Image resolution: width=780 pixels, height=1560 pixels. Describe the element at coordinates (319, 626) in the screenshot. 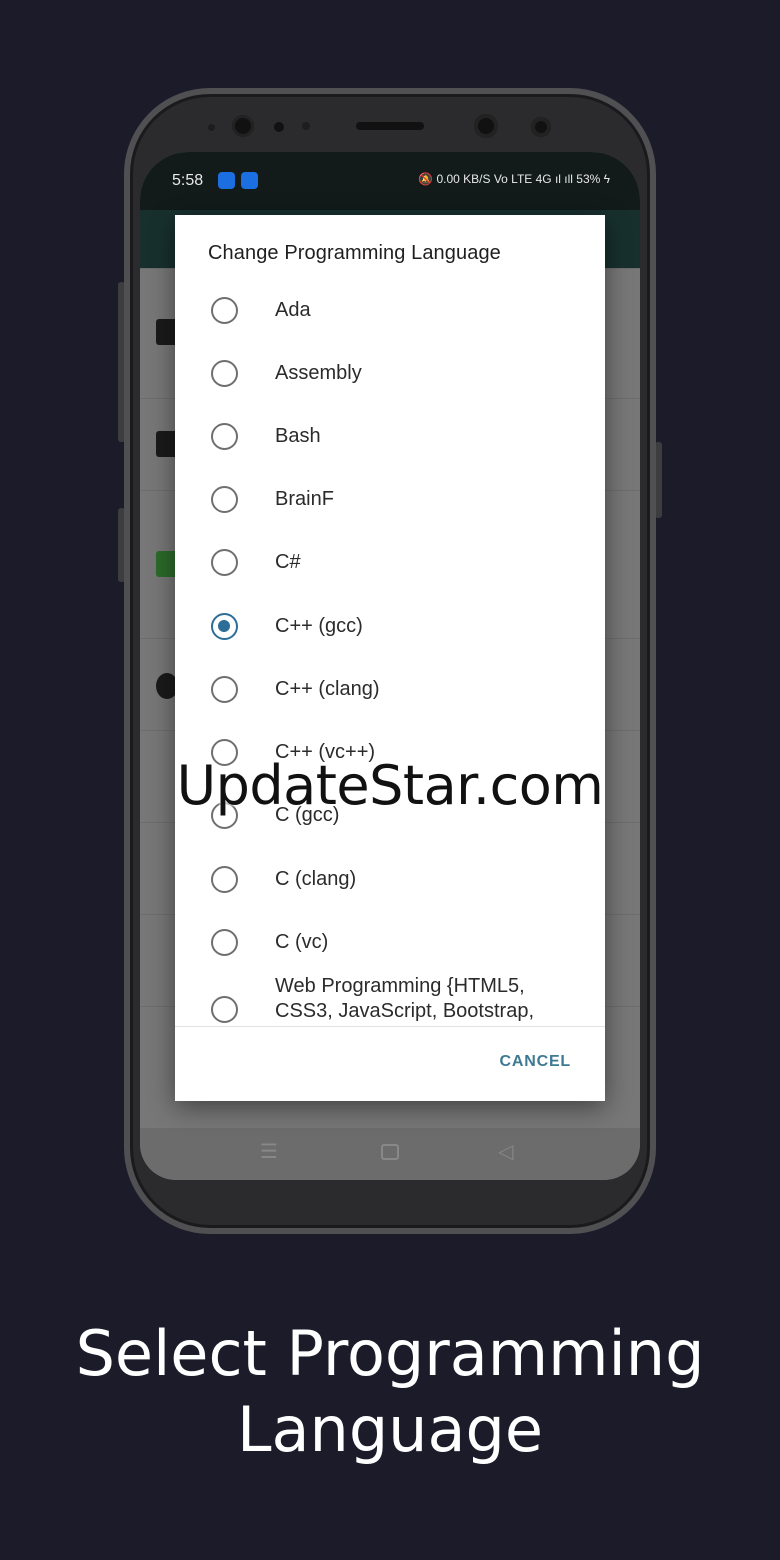

I see `language-option-label: C++ (gcc)` at that location.